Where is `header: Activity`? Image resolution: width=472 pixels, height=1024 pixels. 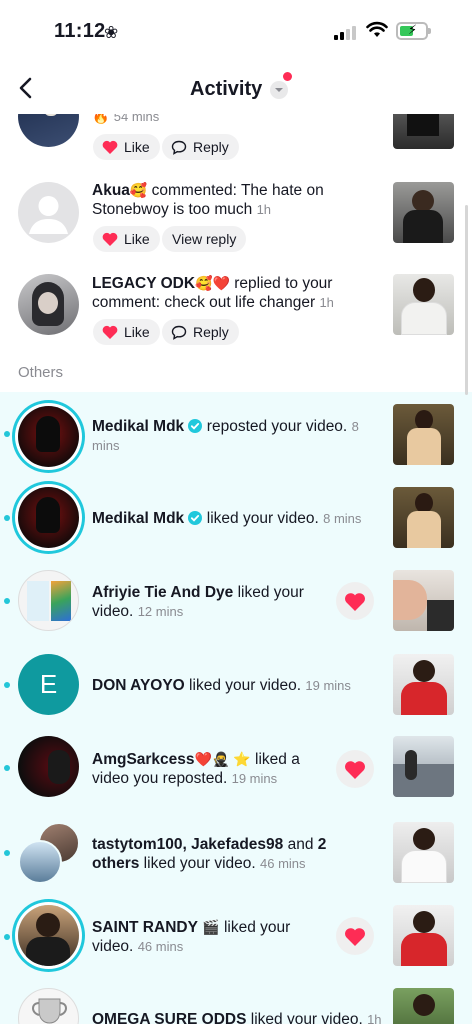 header: Activity is located at coordinates (236, 88).